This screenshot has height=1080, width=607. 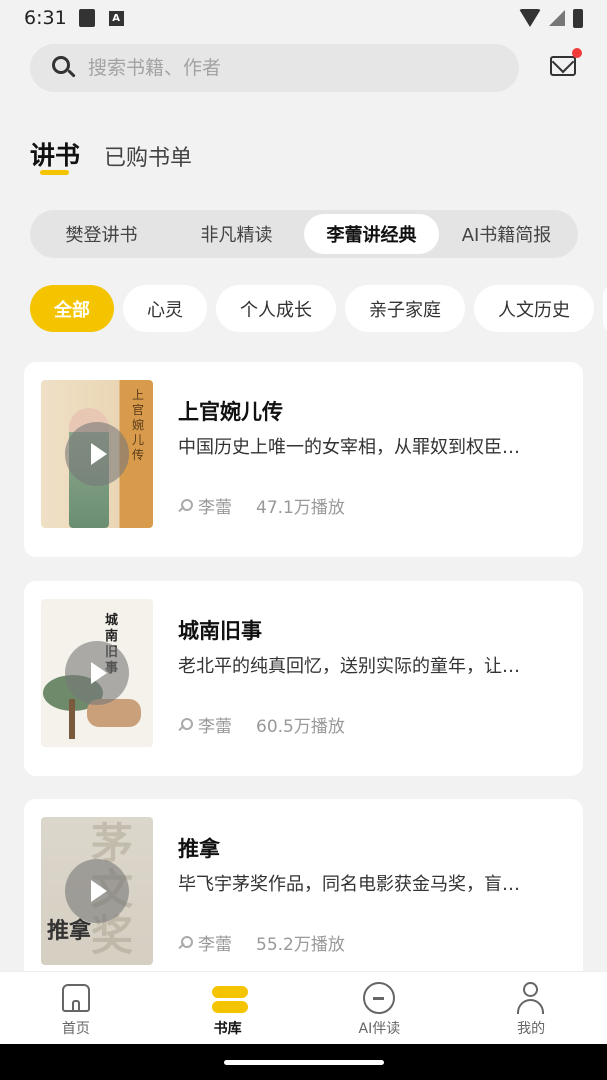 I want to click on signal-icon, so click(x=557, y=18).